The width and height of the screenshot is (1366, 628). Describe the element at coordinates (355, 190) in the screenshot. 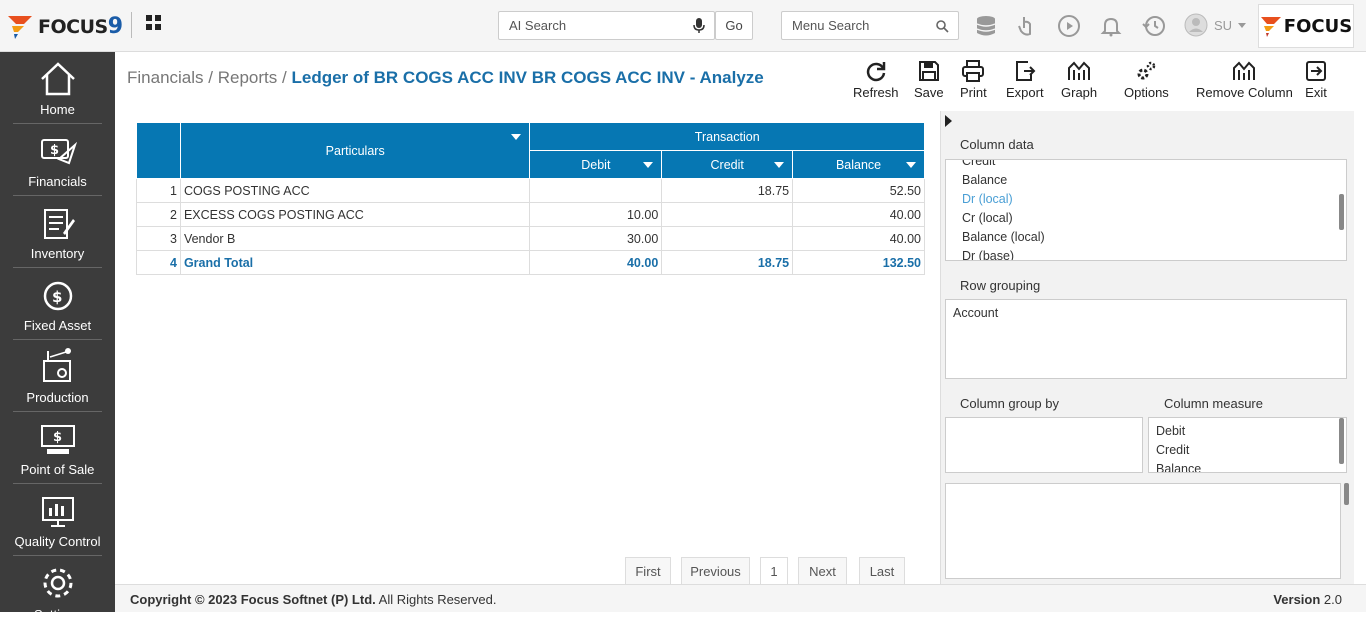

I see `particulars-cell: COGS POSTING ACC` at that location.